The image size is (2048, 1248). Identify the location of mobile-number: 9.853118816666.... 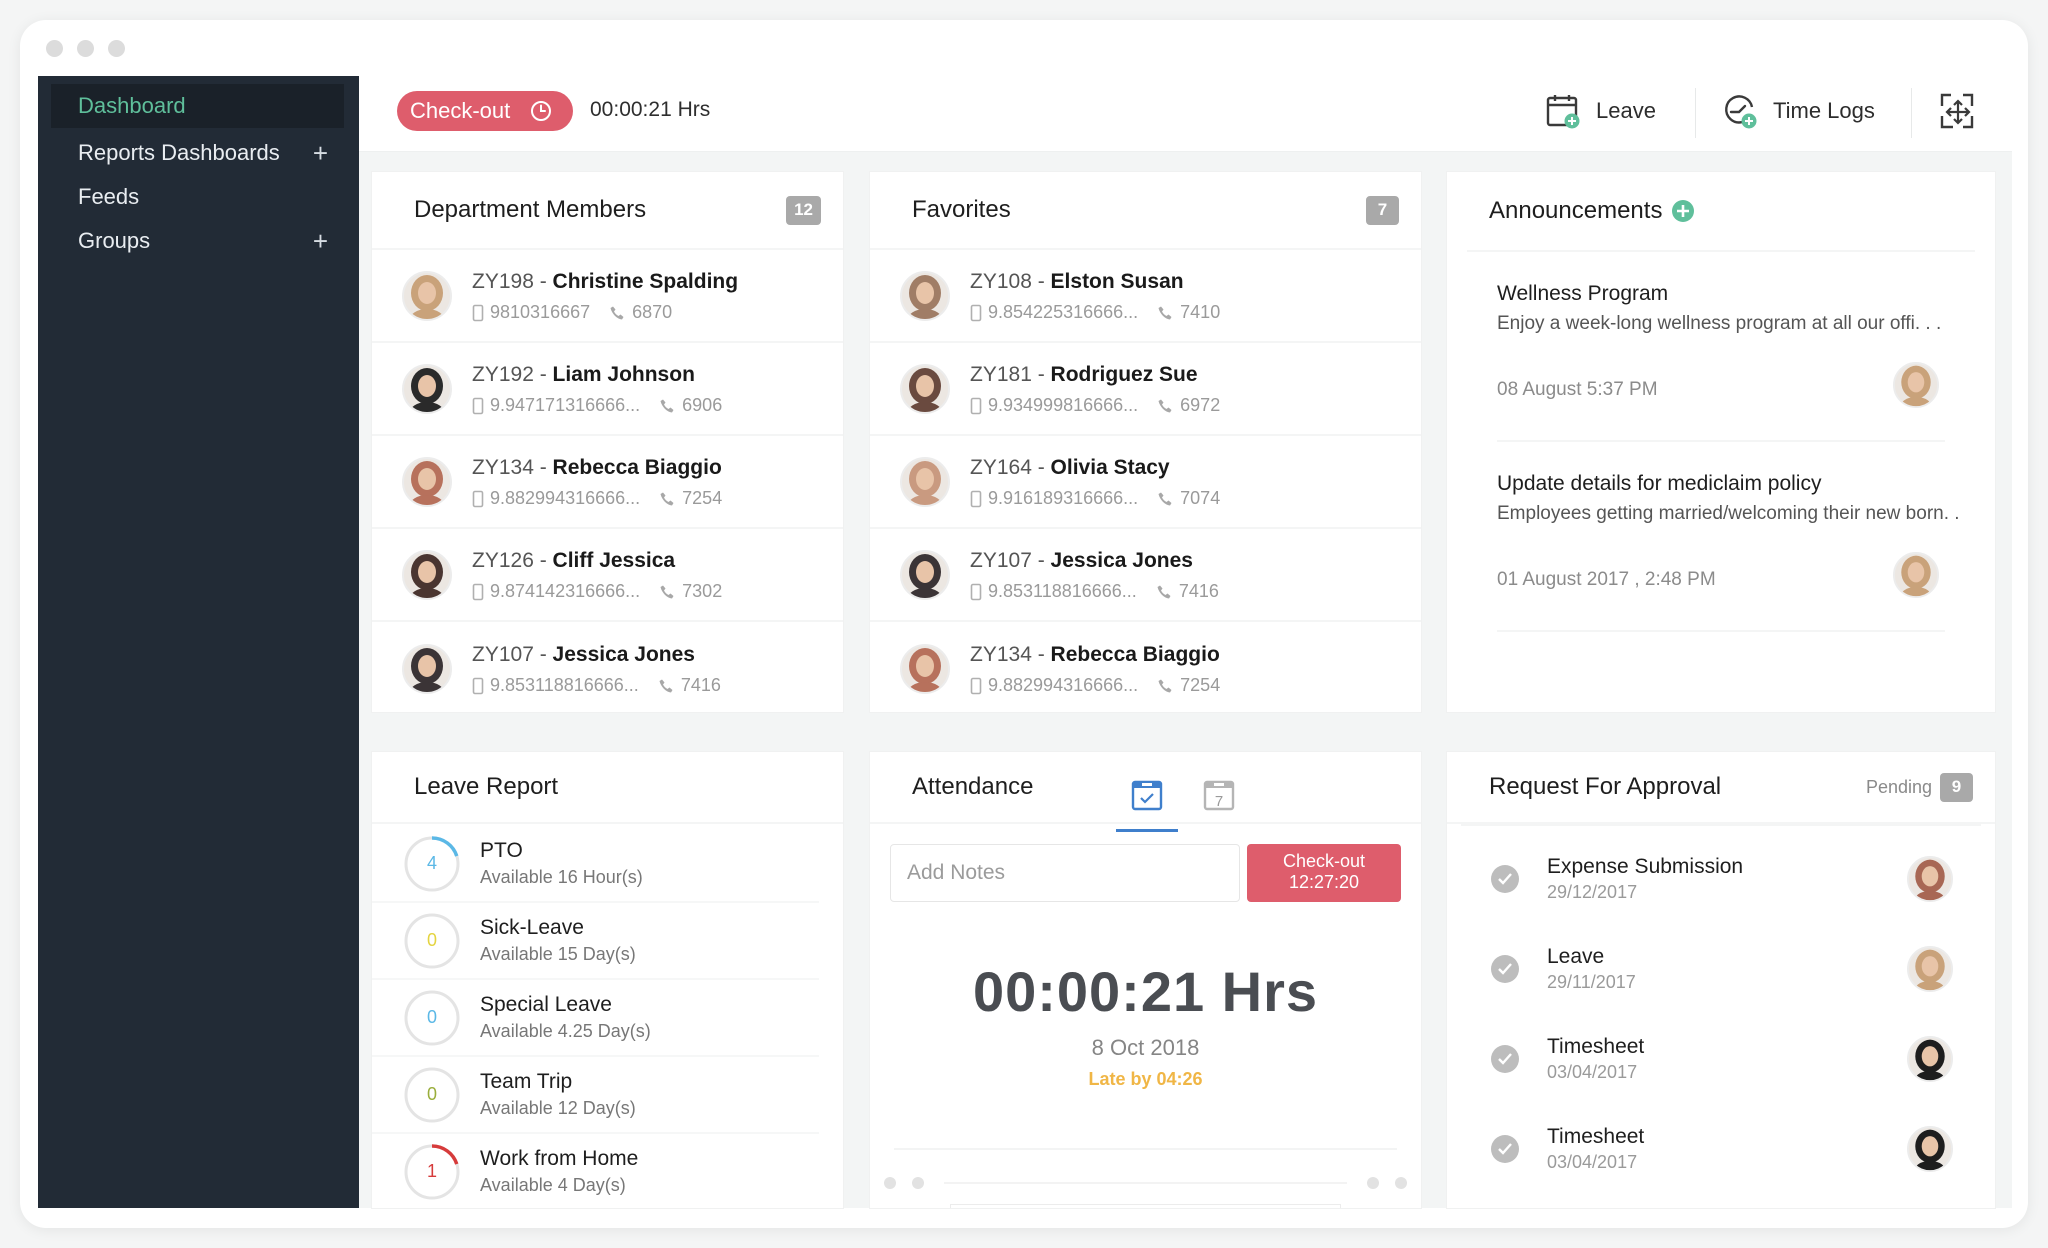
(1062, 591).